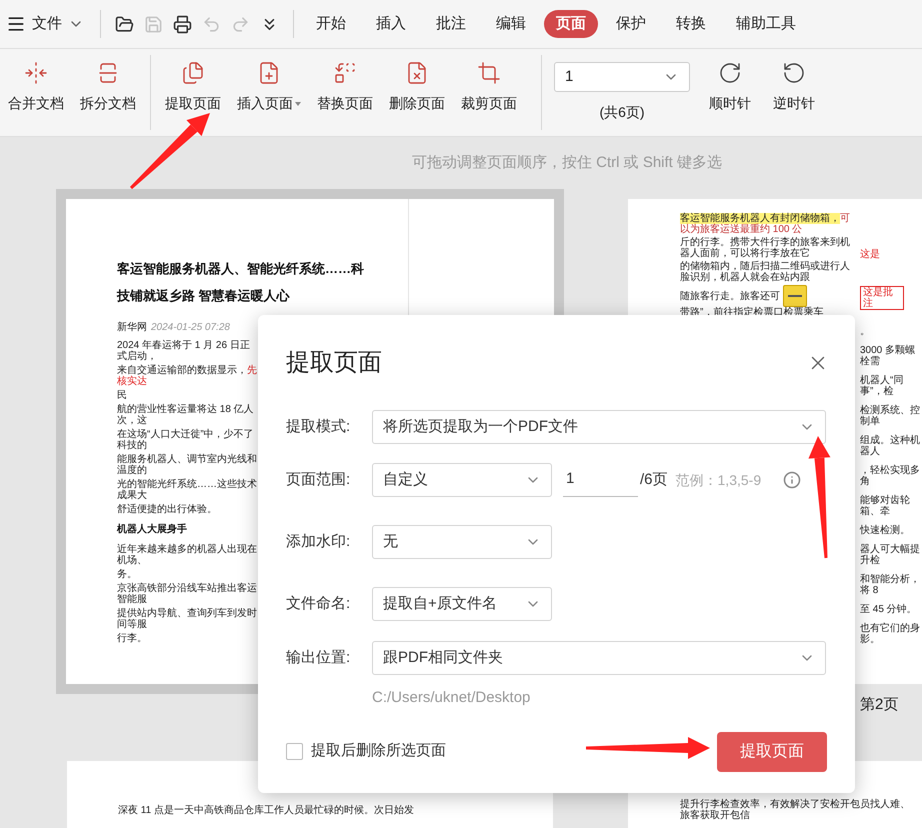  What do you see at coordinates (452, 698) in the screenshot?
I see `output-path: C:/Users/uknet/Desktop` at bounding box center [452, 698].